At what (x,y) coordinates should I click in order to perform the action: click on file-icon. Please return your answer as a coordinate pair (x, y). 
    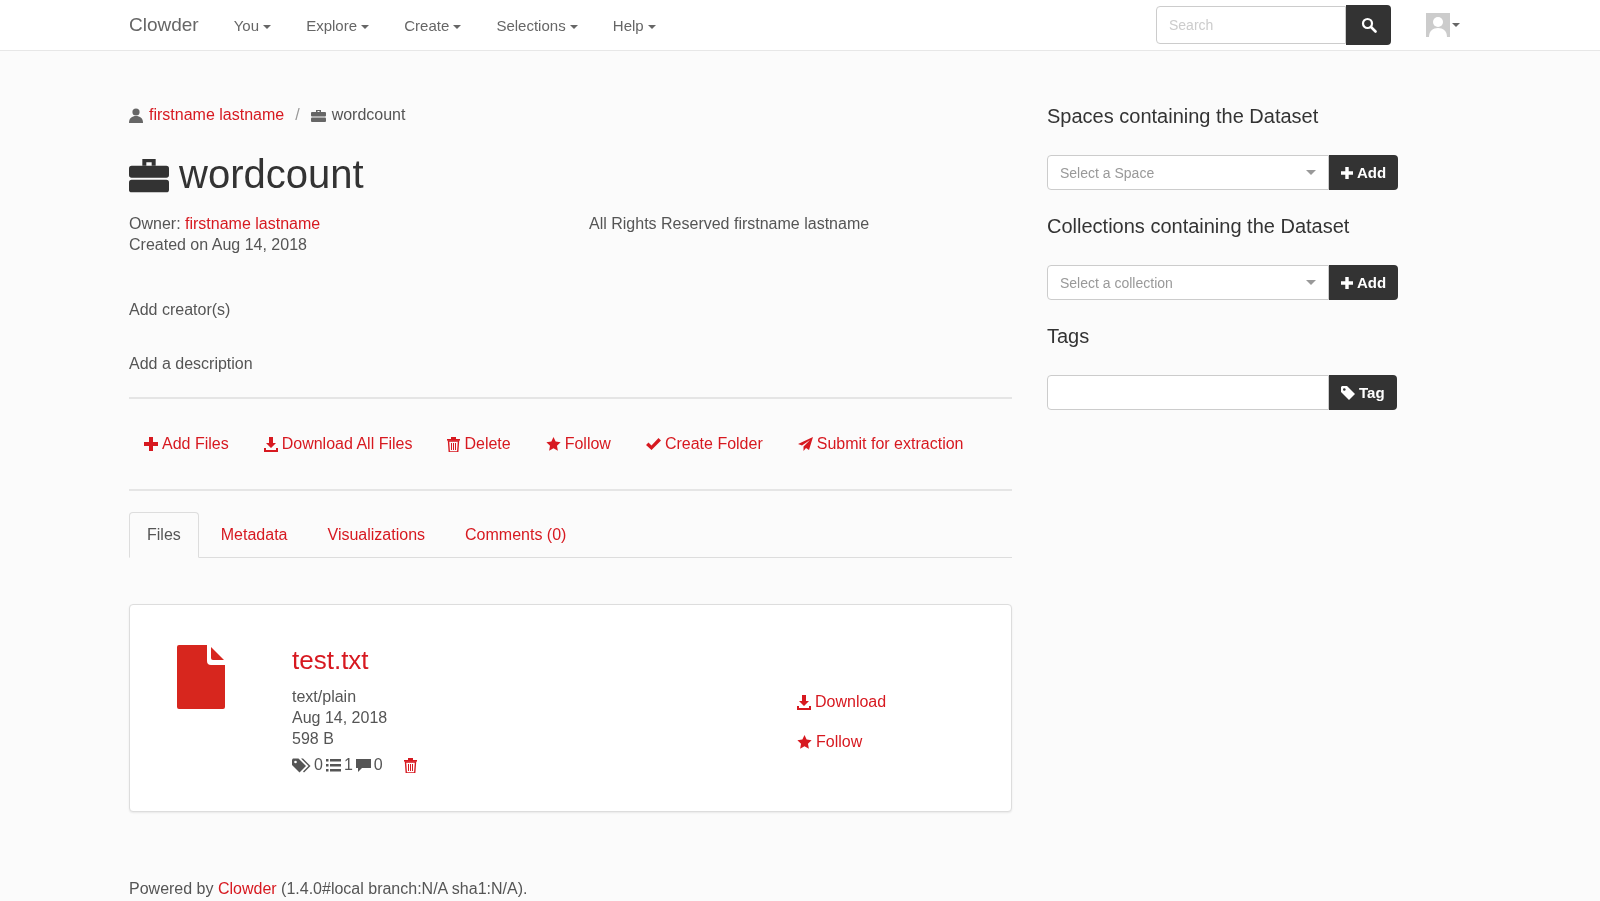
    Looking at the image, I should click on (201, 677).